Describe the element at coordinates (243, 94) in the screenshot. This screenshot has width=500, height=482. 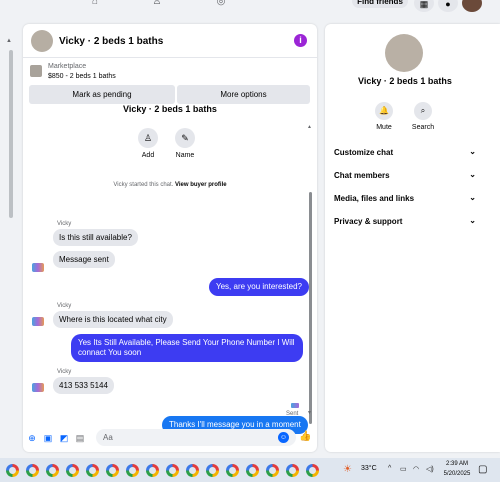
I see `more-options-button: More options` at that location.